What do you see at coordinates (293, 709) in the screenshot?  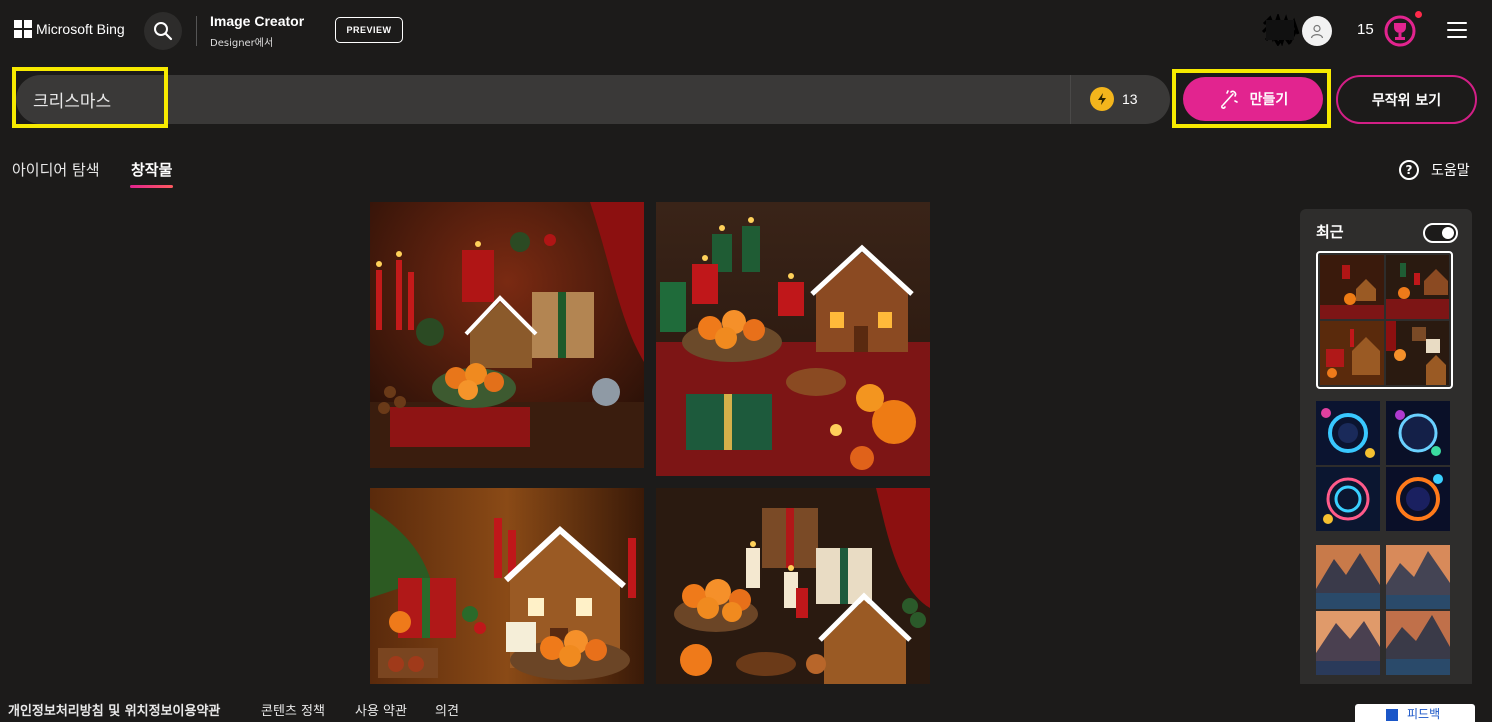 I see `footer-link-content-policy: 콘텐츠 정책` at bounding box center [293, 709].